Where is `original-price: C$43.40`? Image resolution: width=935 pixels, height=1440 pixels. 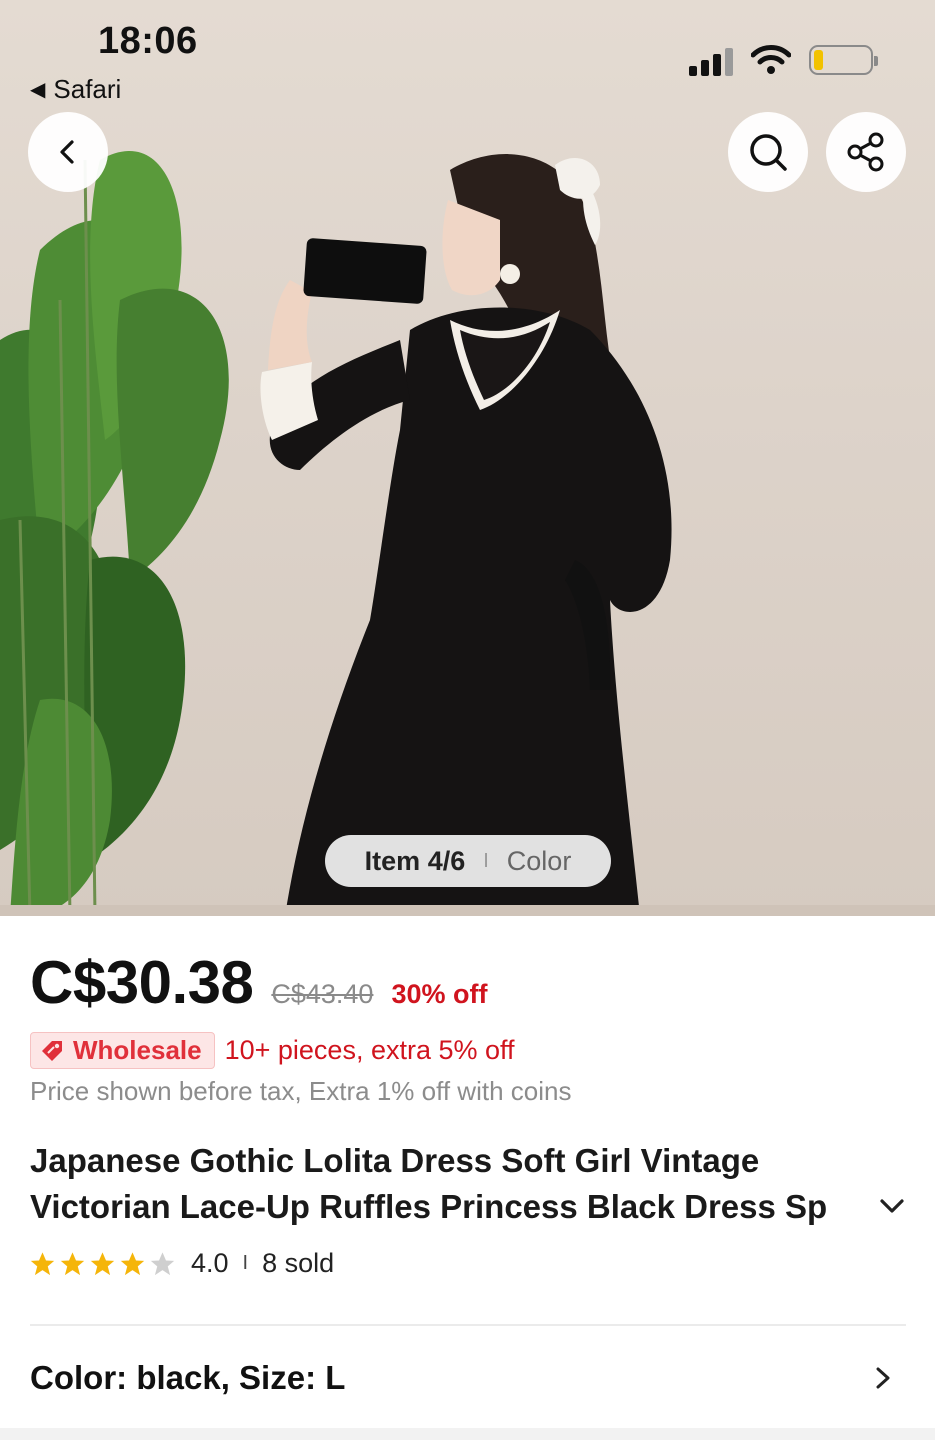
original-price: C$43.40 is located at coordinates (322, 994).